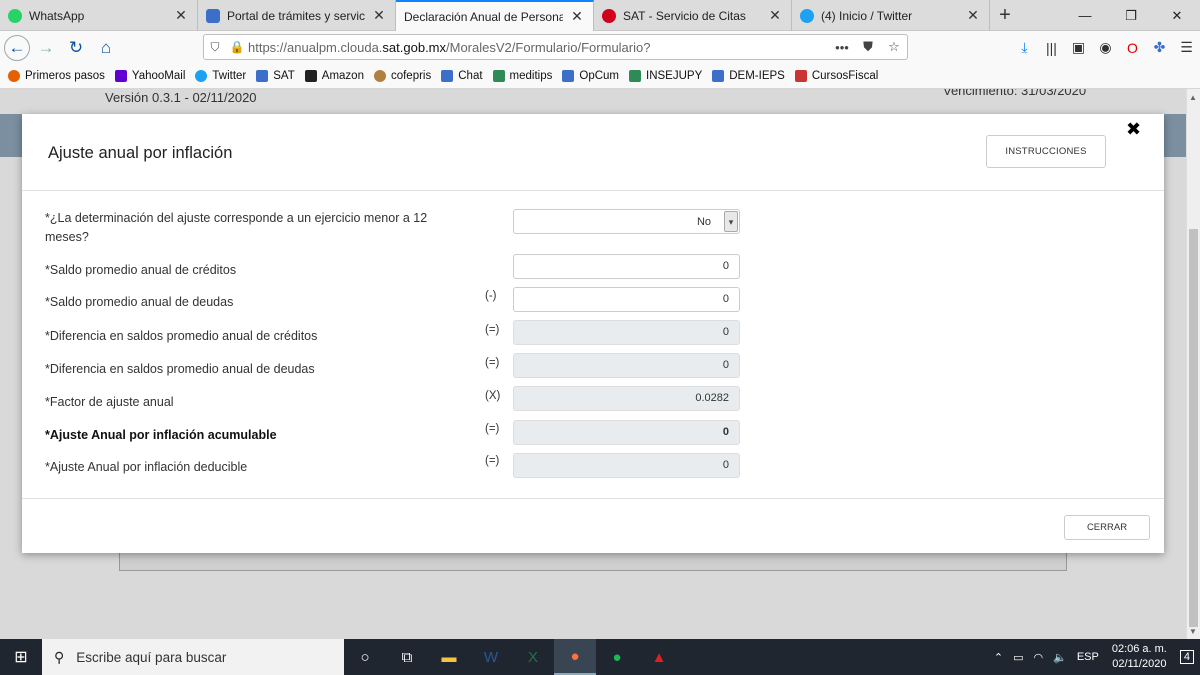  Describe the element at coordinates (146, 467) in the screenshot. I see `row-label: *Ajuste Anual por inflación deducible` at that location.